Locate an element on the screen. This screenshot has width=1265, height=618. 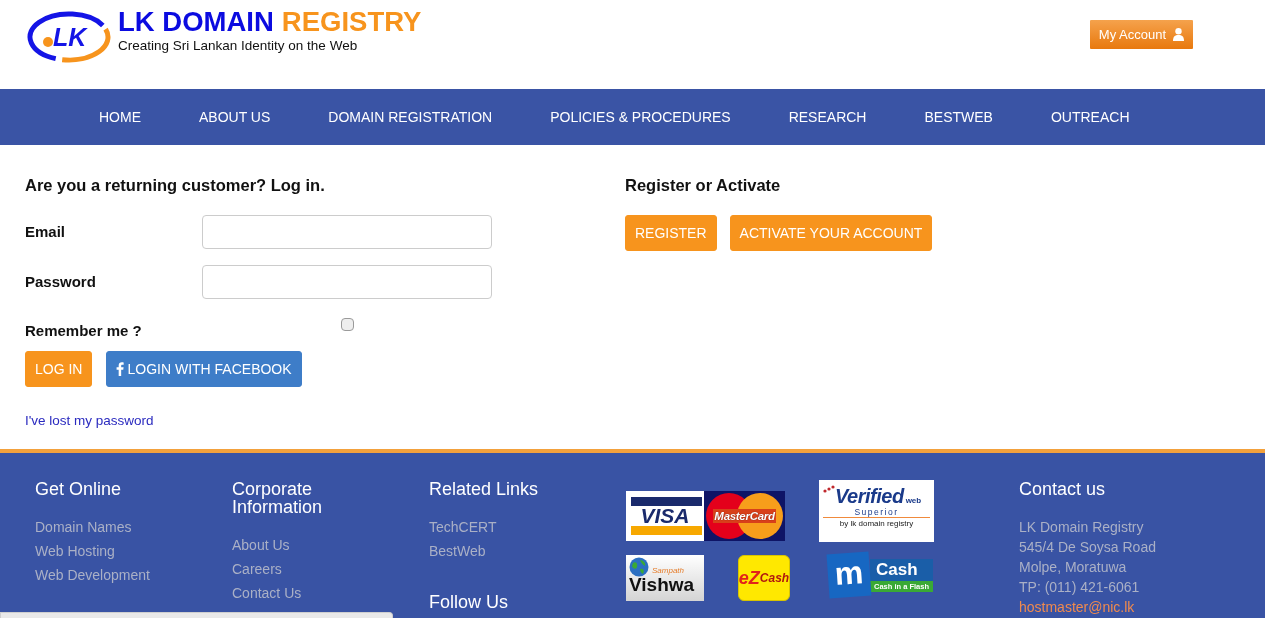
user-icon is located at coordinates (1178, 34).